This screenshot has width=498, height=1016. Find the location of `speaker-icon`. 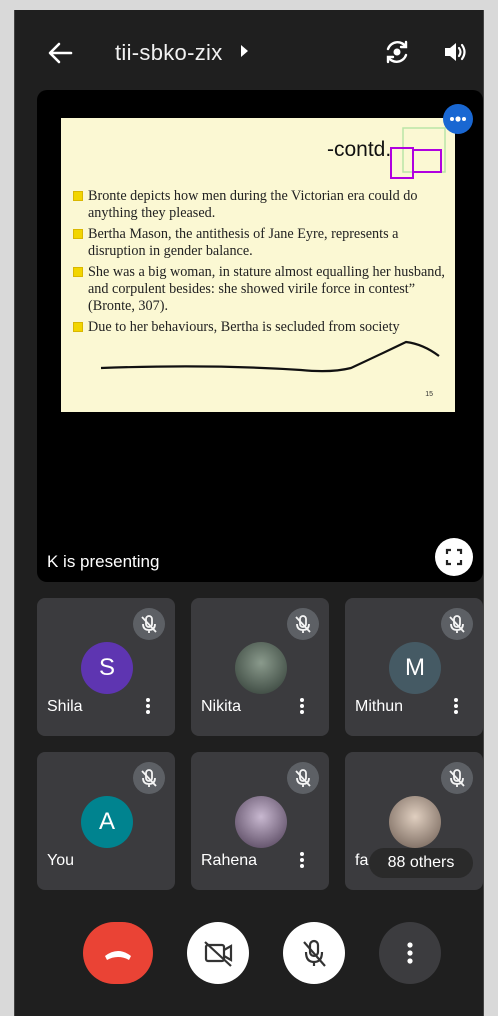

speaker-icon is located at coordinates (455, 52).